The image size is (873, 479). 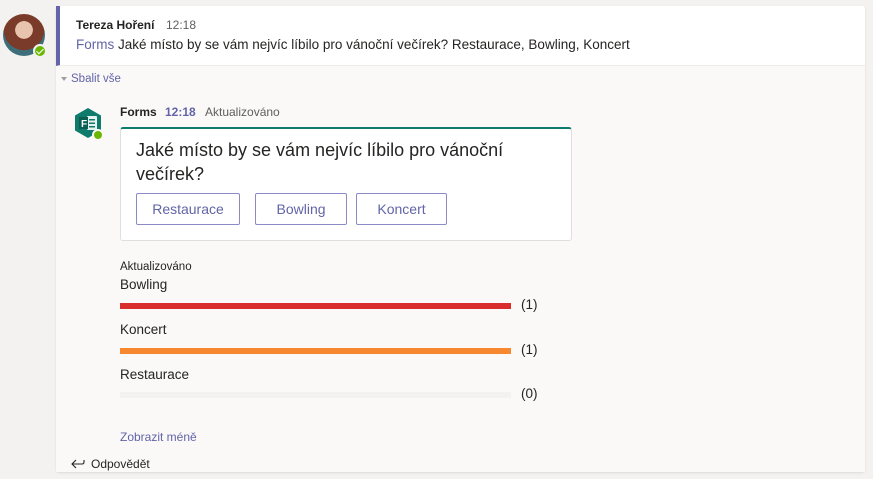 What do you see at coordinates (98, 135) in the screenshot?
I see `bot-presence-icon` at bounding box center [98, 135].